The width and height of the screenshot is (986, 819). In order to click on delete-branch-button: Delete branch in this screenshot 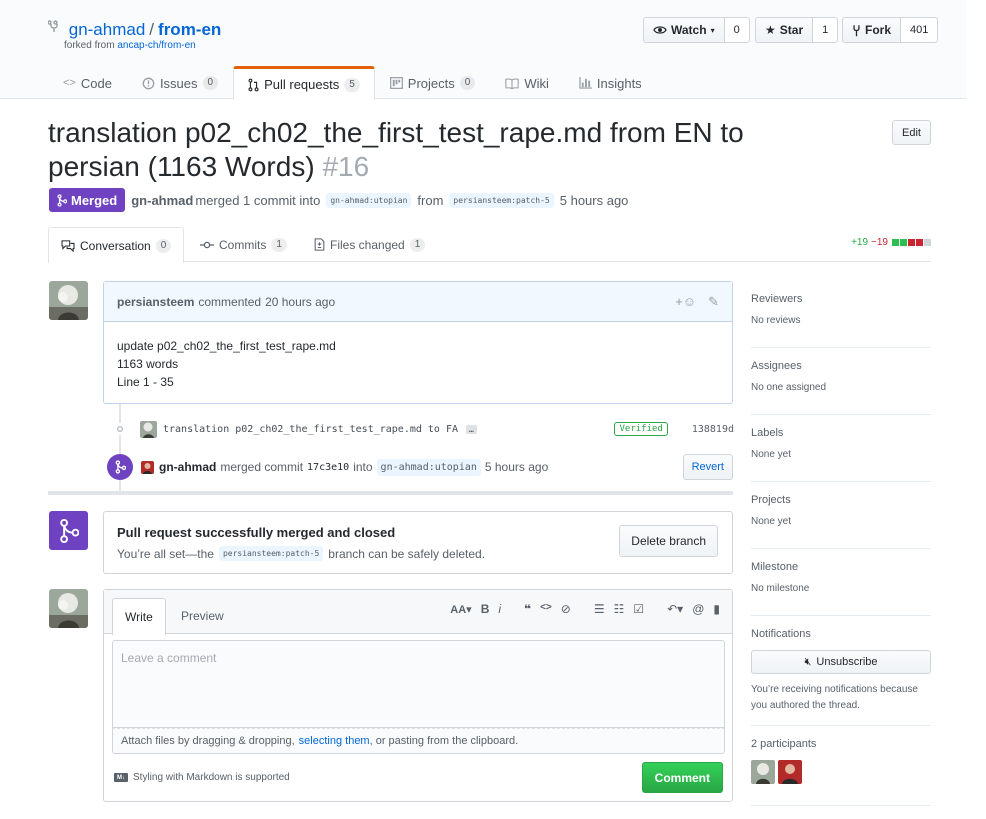, I will do `click(668, 541)`.